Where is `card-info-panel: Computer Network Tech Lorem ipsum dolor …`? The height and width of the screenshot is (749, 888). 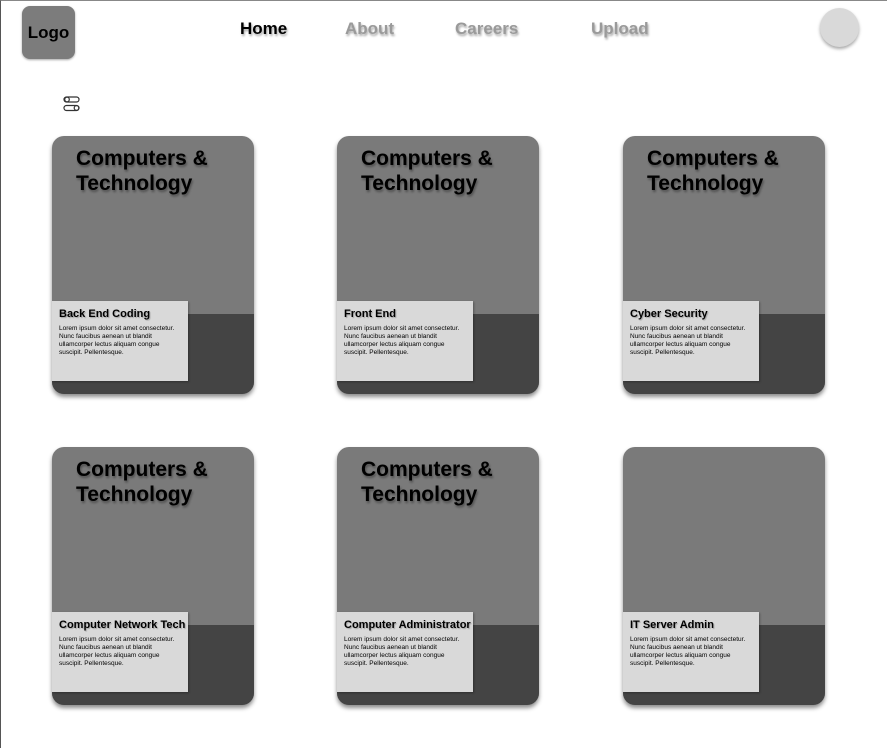
card-info-panel: Computer Network Tech Lorem ipsum dolor … is located at coordinates (120, 652).